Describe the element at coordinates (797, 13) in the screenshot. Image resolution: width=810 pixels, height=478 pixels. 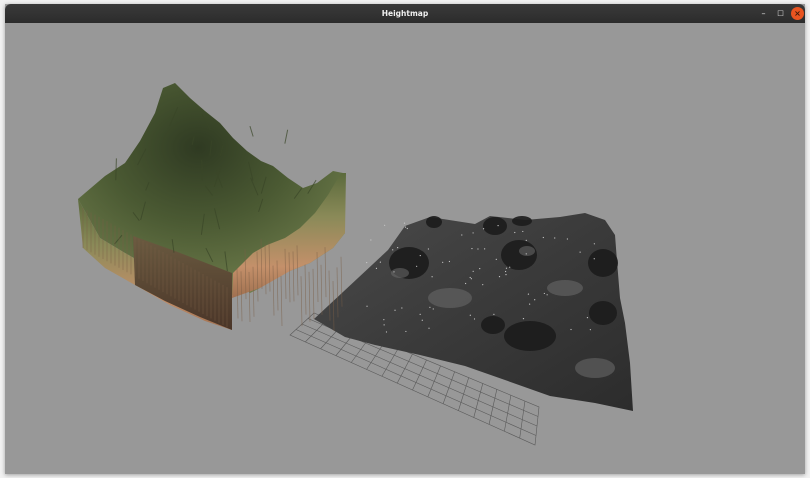
I see `close-icon: ×` at that location.